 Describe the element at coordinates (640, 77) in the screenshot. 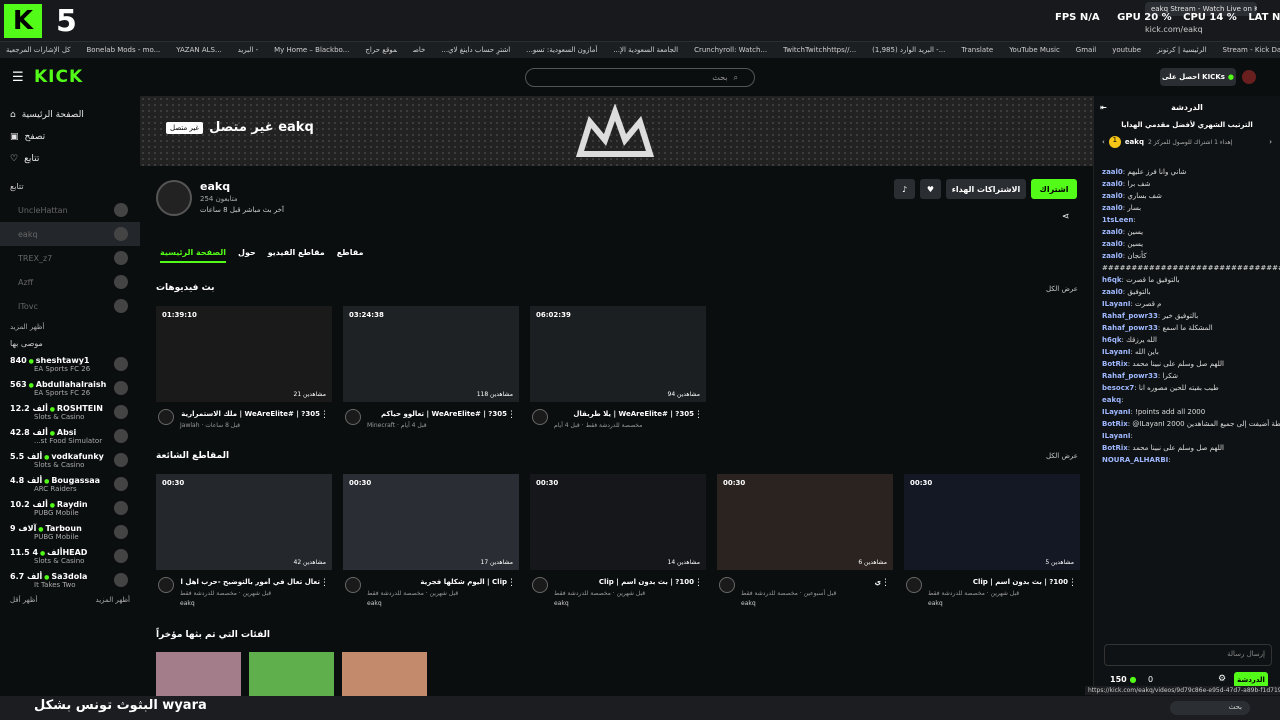

I see `search-input: ⌕ بحث` at that location.